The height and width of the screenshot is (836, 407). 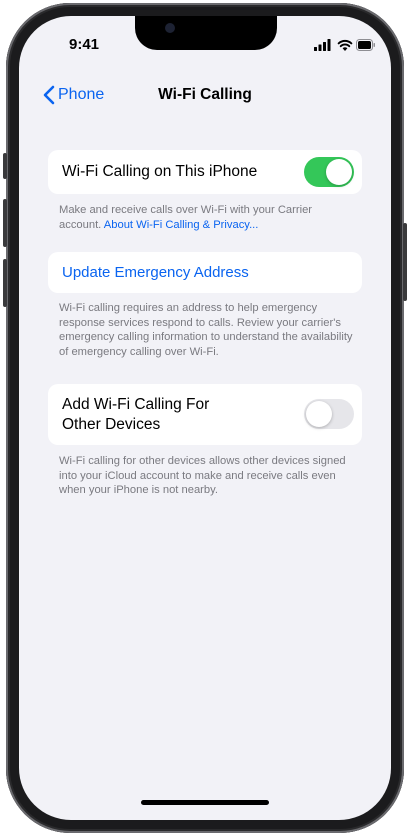 I want to click on signal-icon, so click(x=322, y=45).